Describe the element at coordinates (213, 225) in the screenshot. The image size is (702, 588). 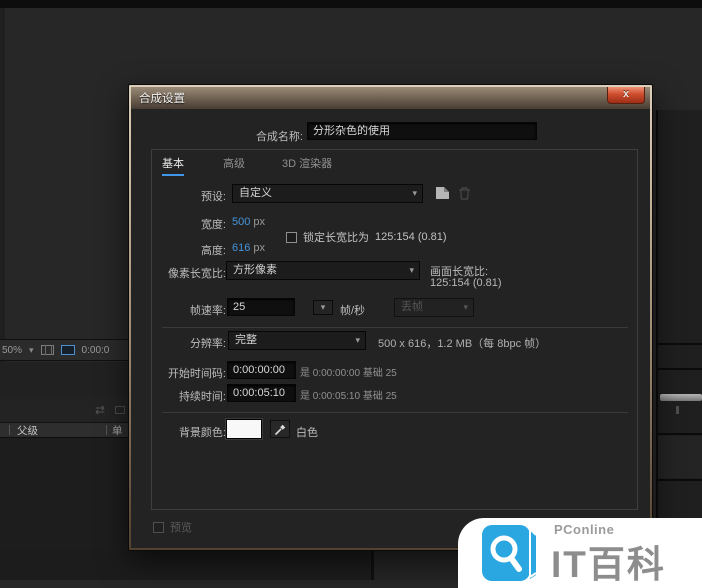
I see `width-label: 宽度:` at that location.